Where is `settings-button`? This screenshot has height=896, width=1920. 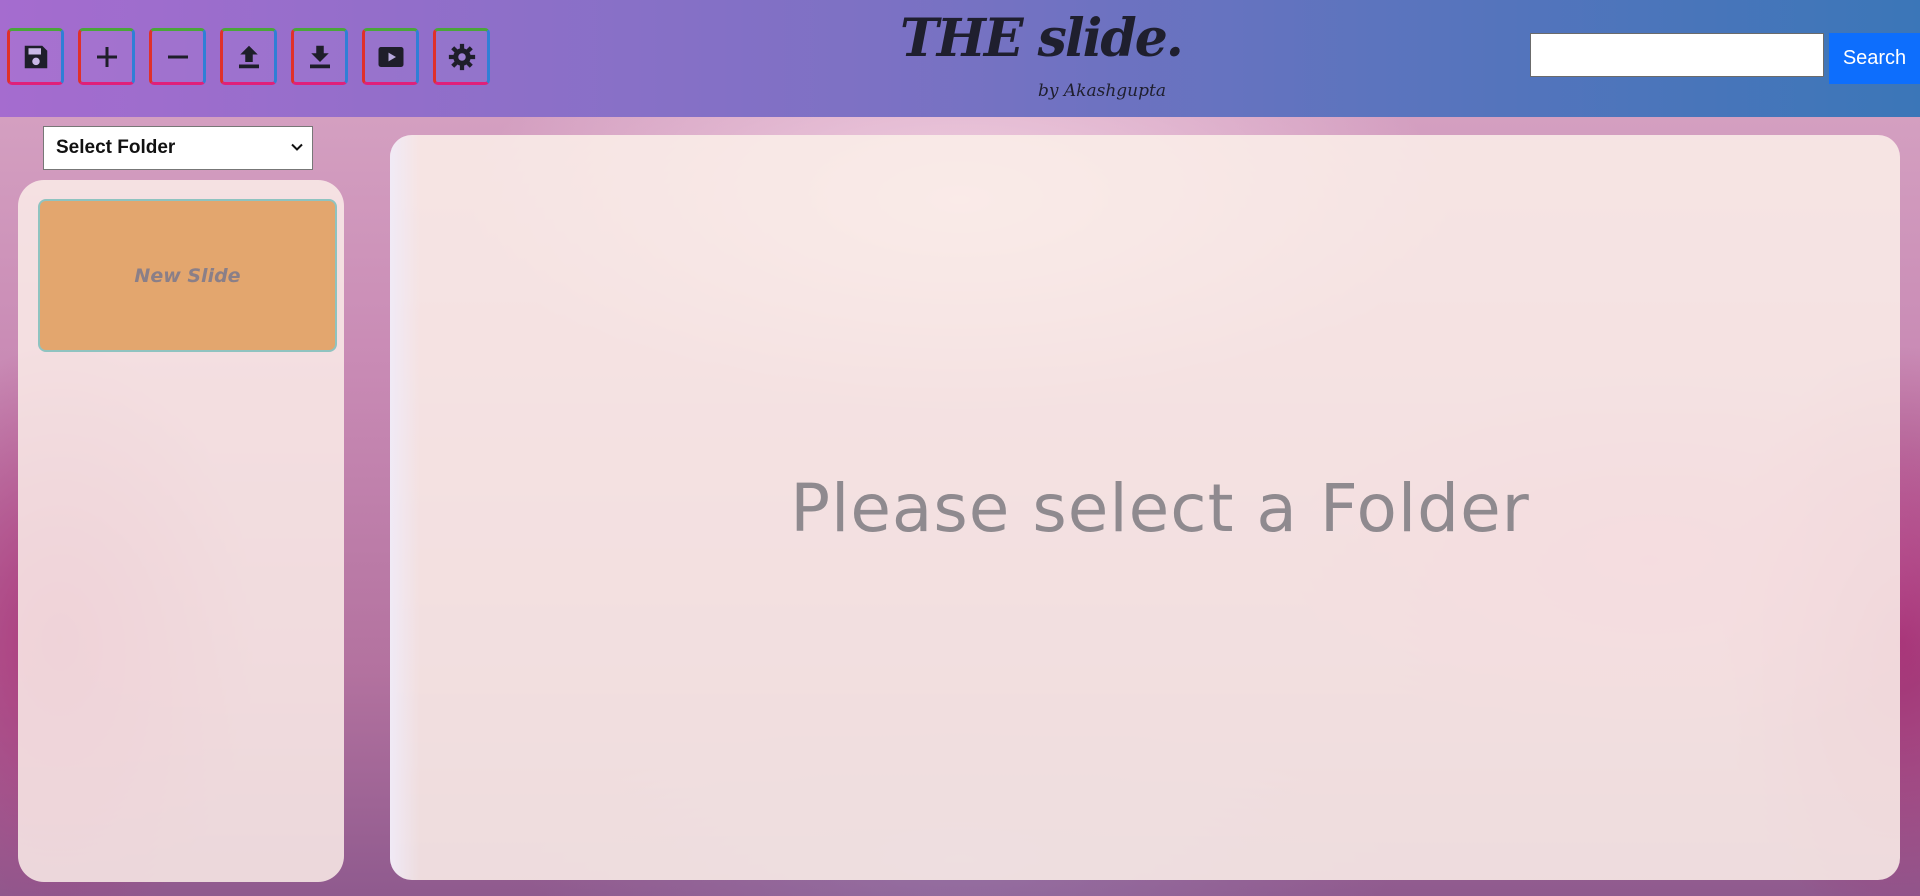 settings-button is located at coordinates (461, 56).